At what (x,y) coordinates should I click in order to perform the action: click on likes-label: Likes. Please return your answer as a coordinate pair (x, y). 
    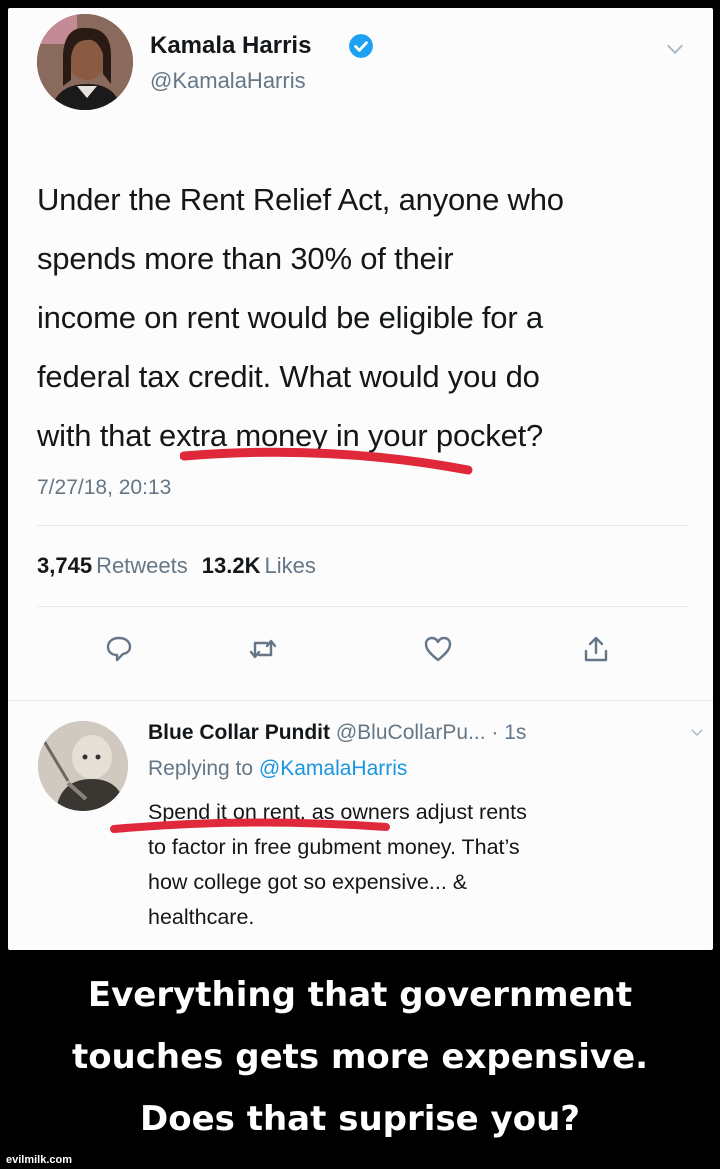
    Looking at the image, I should click on (290, 565).